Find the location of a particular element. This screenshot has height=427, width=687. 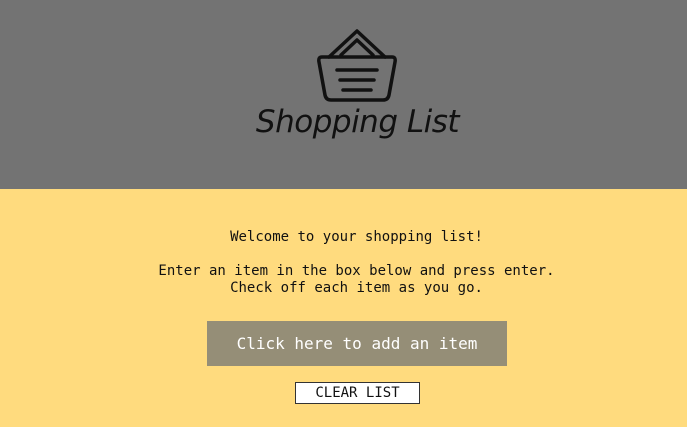

add-item-button: Click here to add an item is located at coordinates (357, 343).